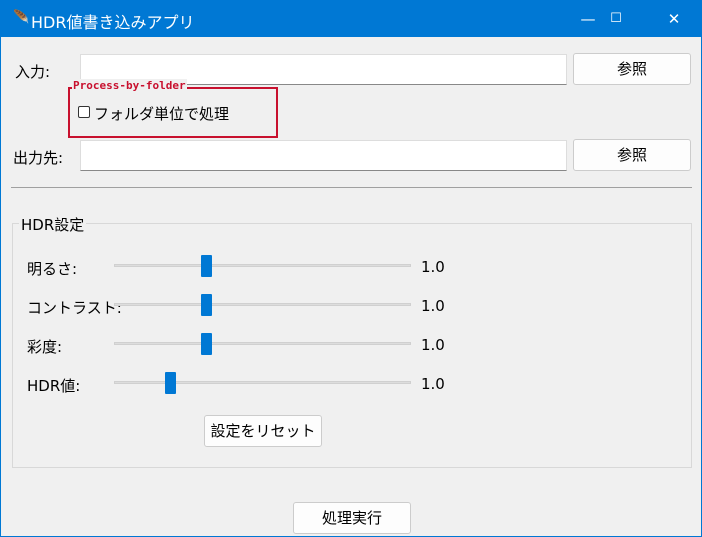 The width and height of the screenshot is (702, 537). Describe the element at coordinates (323, 155) in the screenshot. I see `output-path-field` at that location.